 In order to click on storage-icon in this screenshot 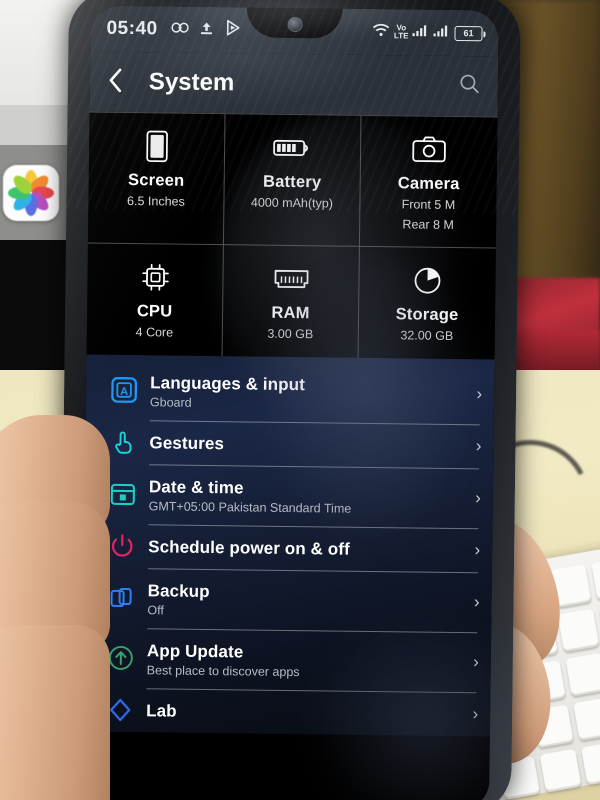, I will do `click(427, 281)`.